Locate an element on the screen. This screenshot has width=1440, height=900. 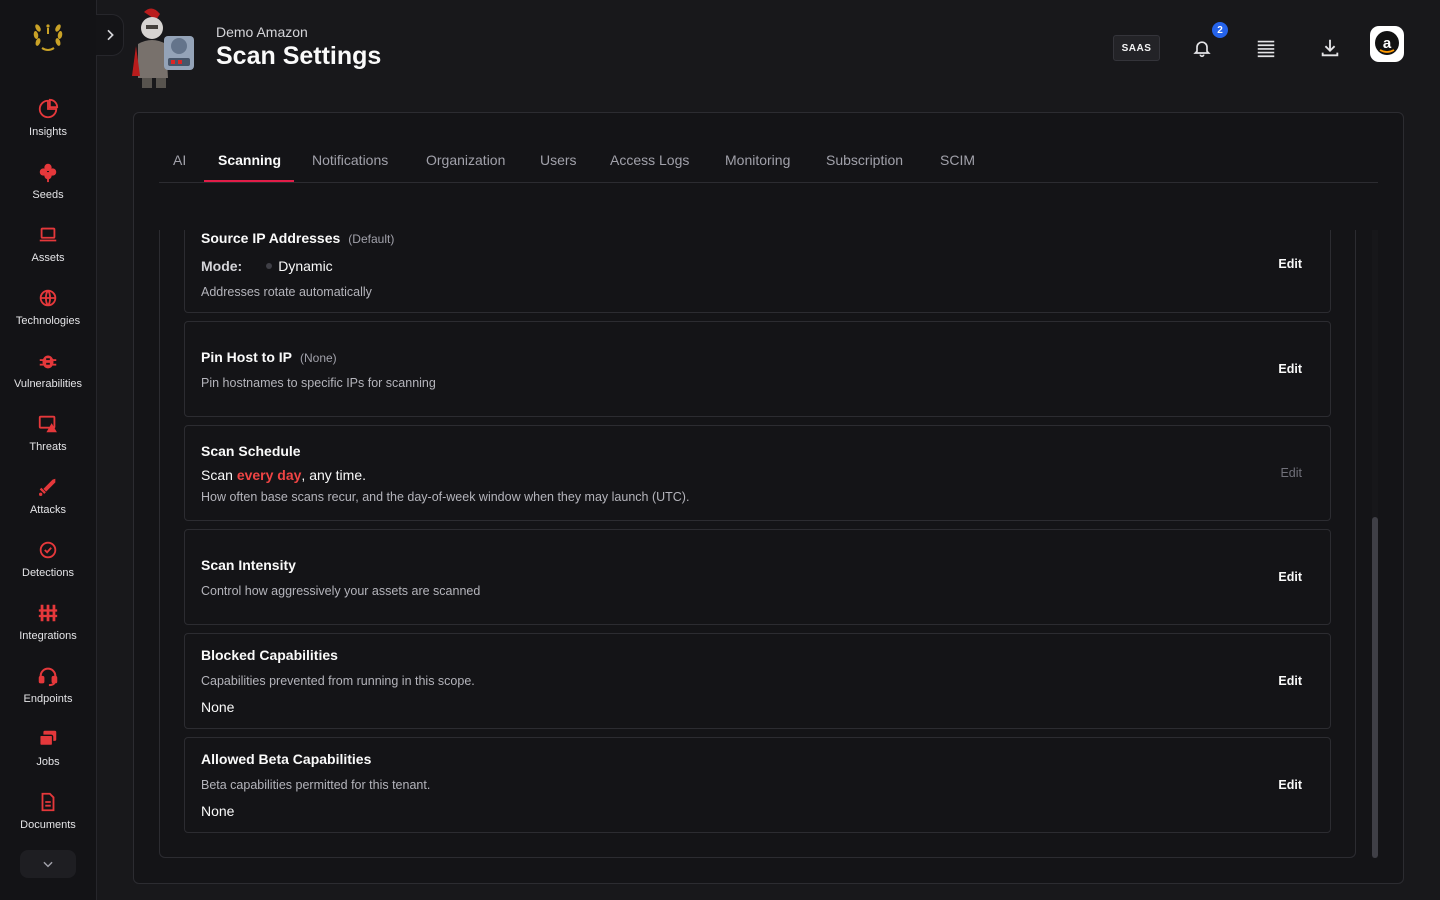
tab-ai: AI is located at coordinates (179, 160).